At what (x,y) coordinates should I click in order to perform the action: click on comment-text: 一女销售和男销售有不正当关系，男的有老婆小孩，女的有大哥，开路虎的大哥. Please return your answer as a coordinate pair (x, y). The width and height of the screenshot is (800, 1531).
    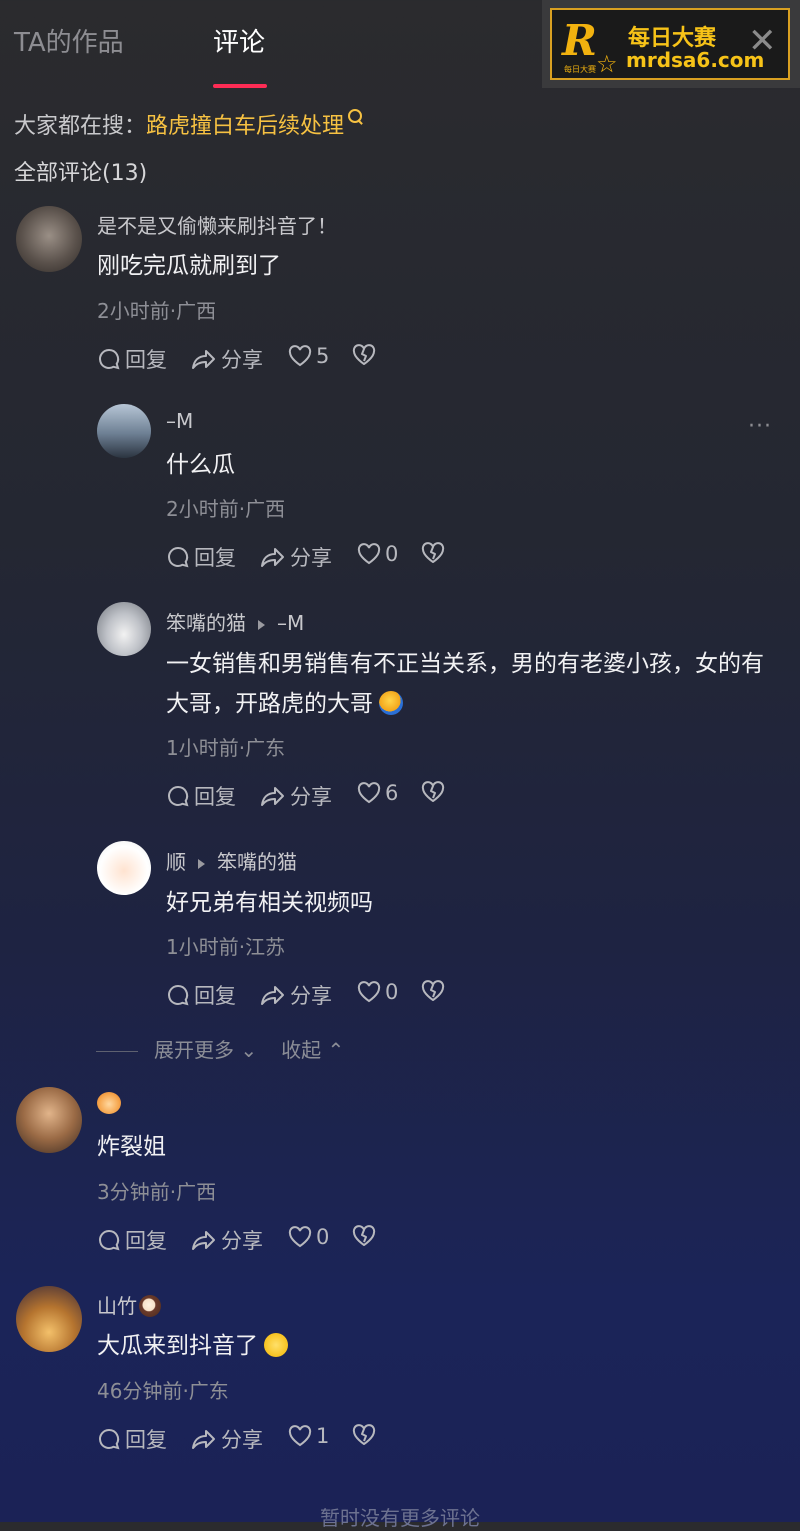
    Looking at the image, I should click on (471, 684).